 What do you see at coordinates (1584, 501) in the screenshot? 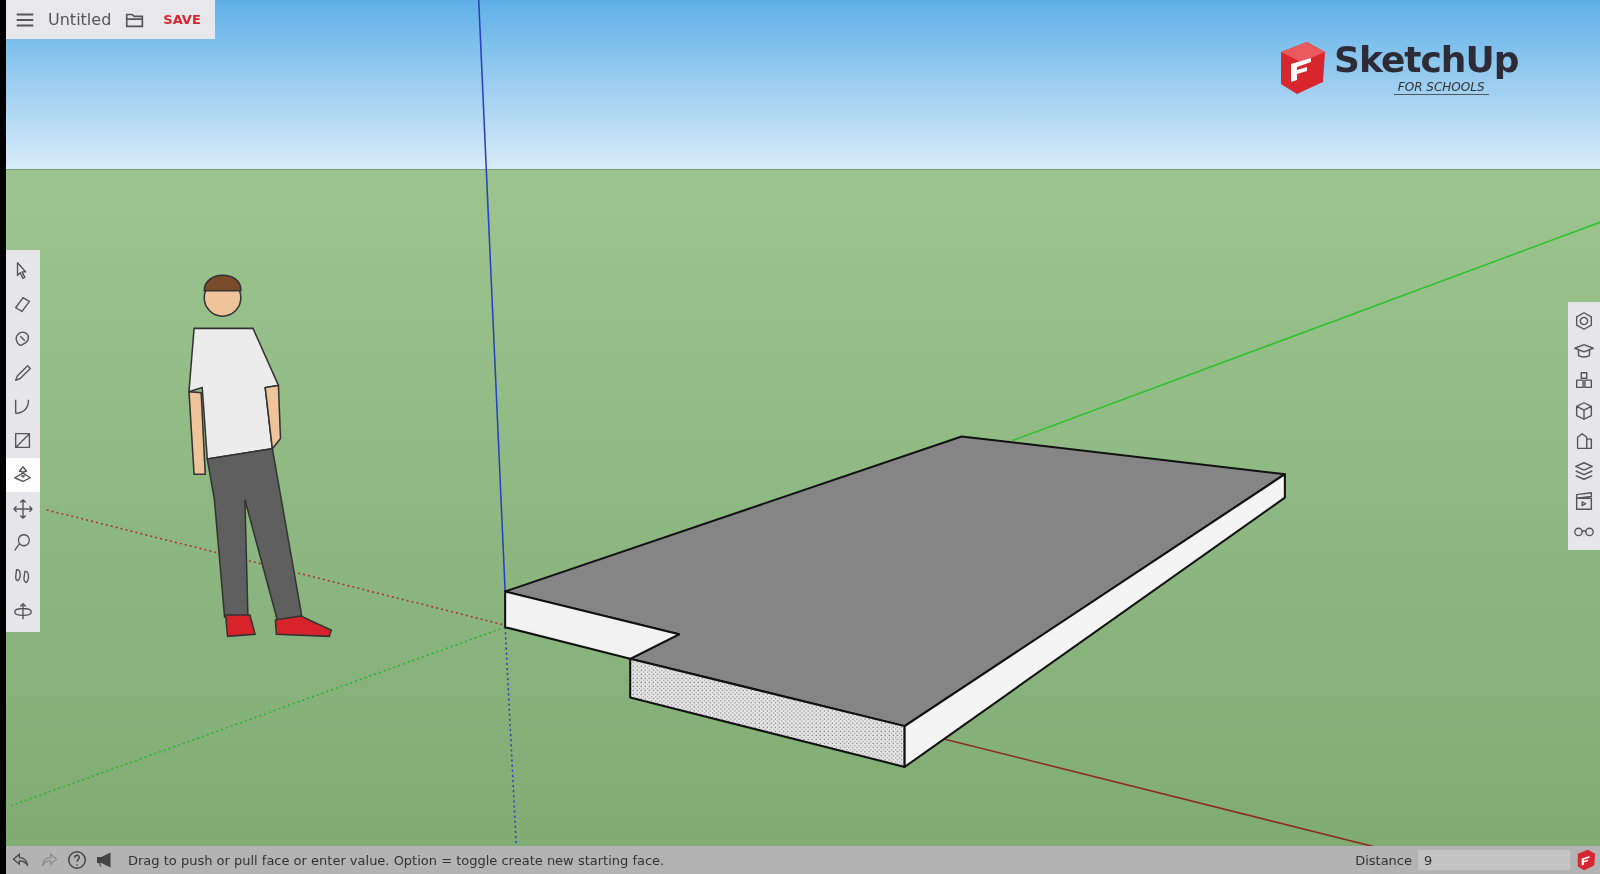
I see `clapperboard-icon` at bounding box center [1584, 501].